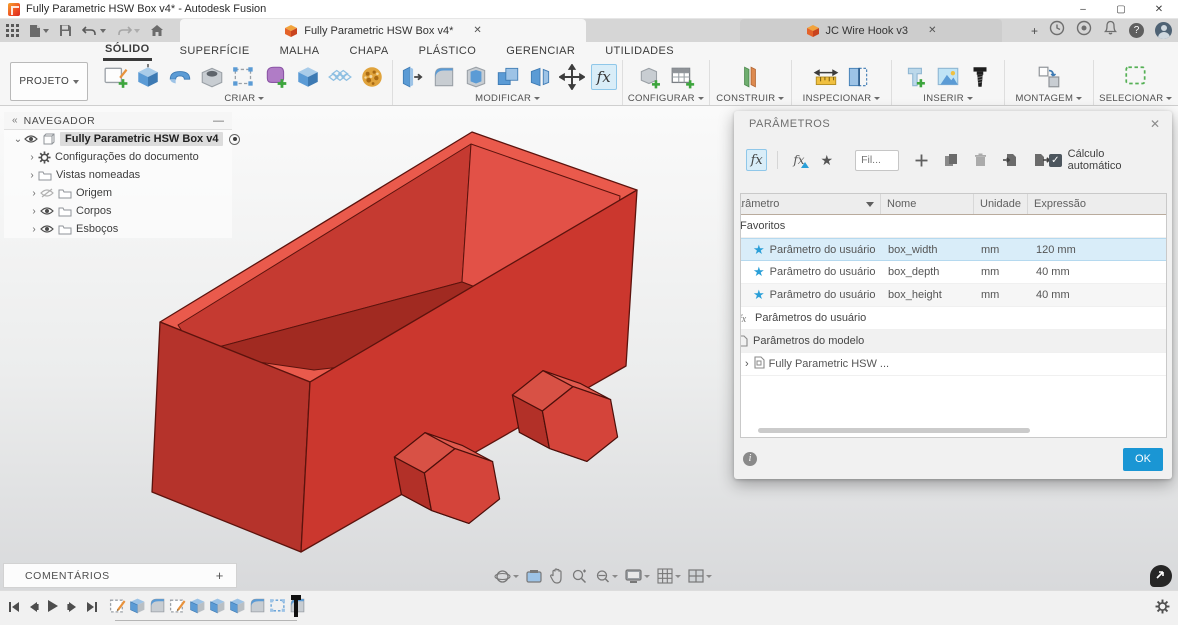  What do you see at coordinates (953, 226) in the screenshot?
I see `section-row-favoritos: Favoritos` at bounding box center [953, 226].